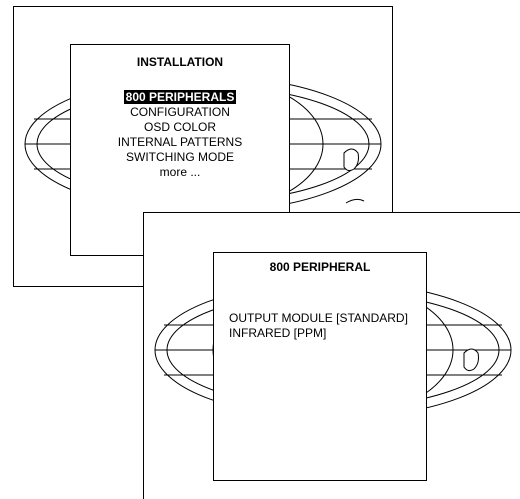 The height and width of the screenshot is (499, 520). Describe the element at coordinates (320, 267) in the screenshot. I see `menu-title: 800 PERIPHERAL` at that location.